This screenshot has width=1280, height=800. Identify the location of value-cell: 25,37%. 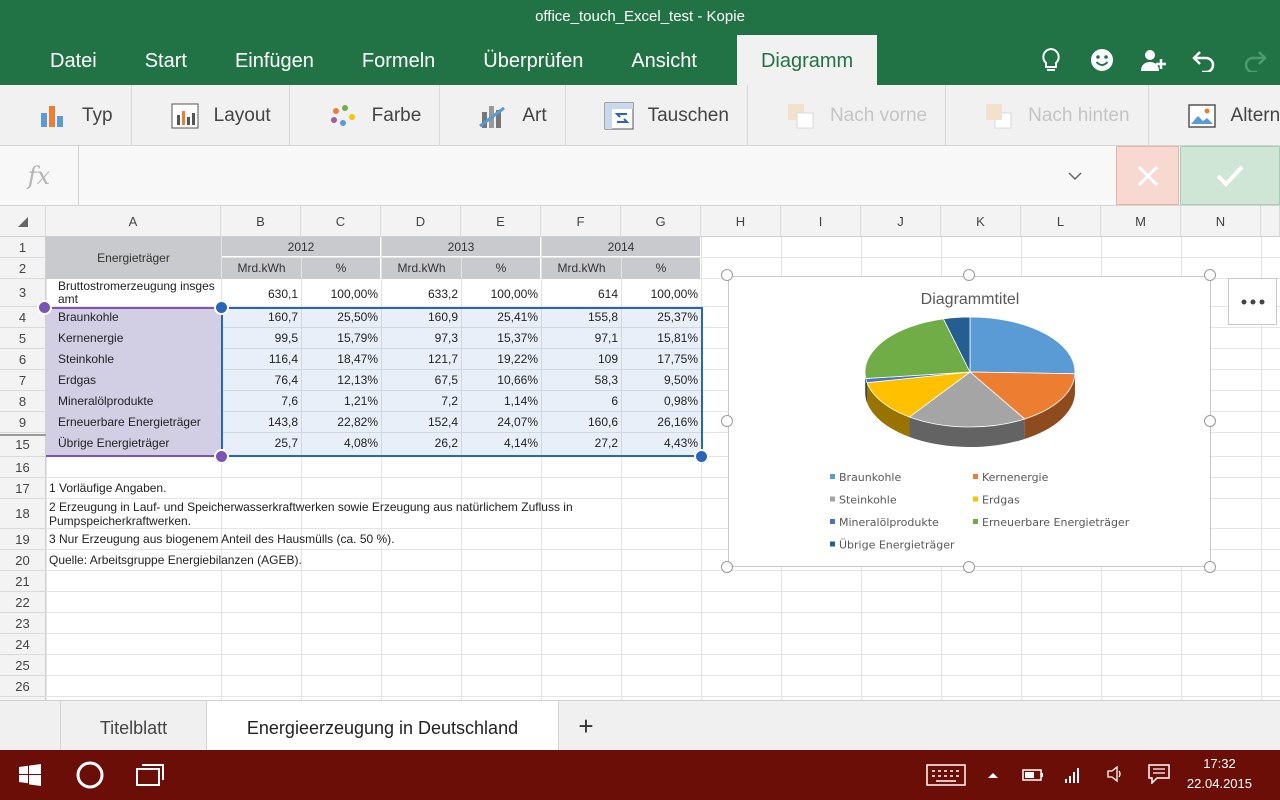
(661, 317).